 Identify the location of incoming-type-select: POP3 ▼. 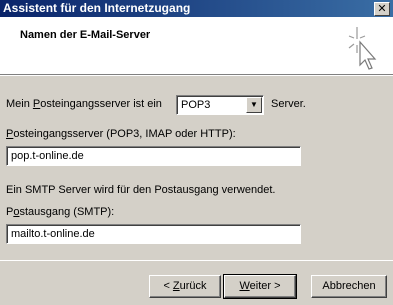
(220, 105).